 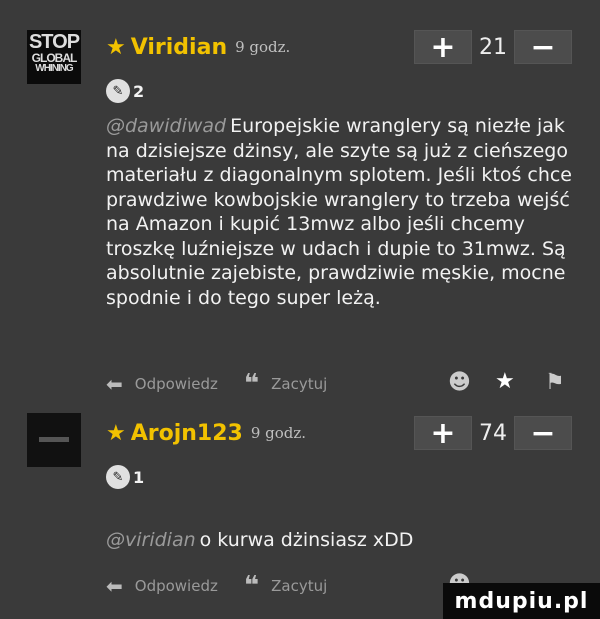 I want to click on avatar-text-line: STOP, so click(x=54, y=42).